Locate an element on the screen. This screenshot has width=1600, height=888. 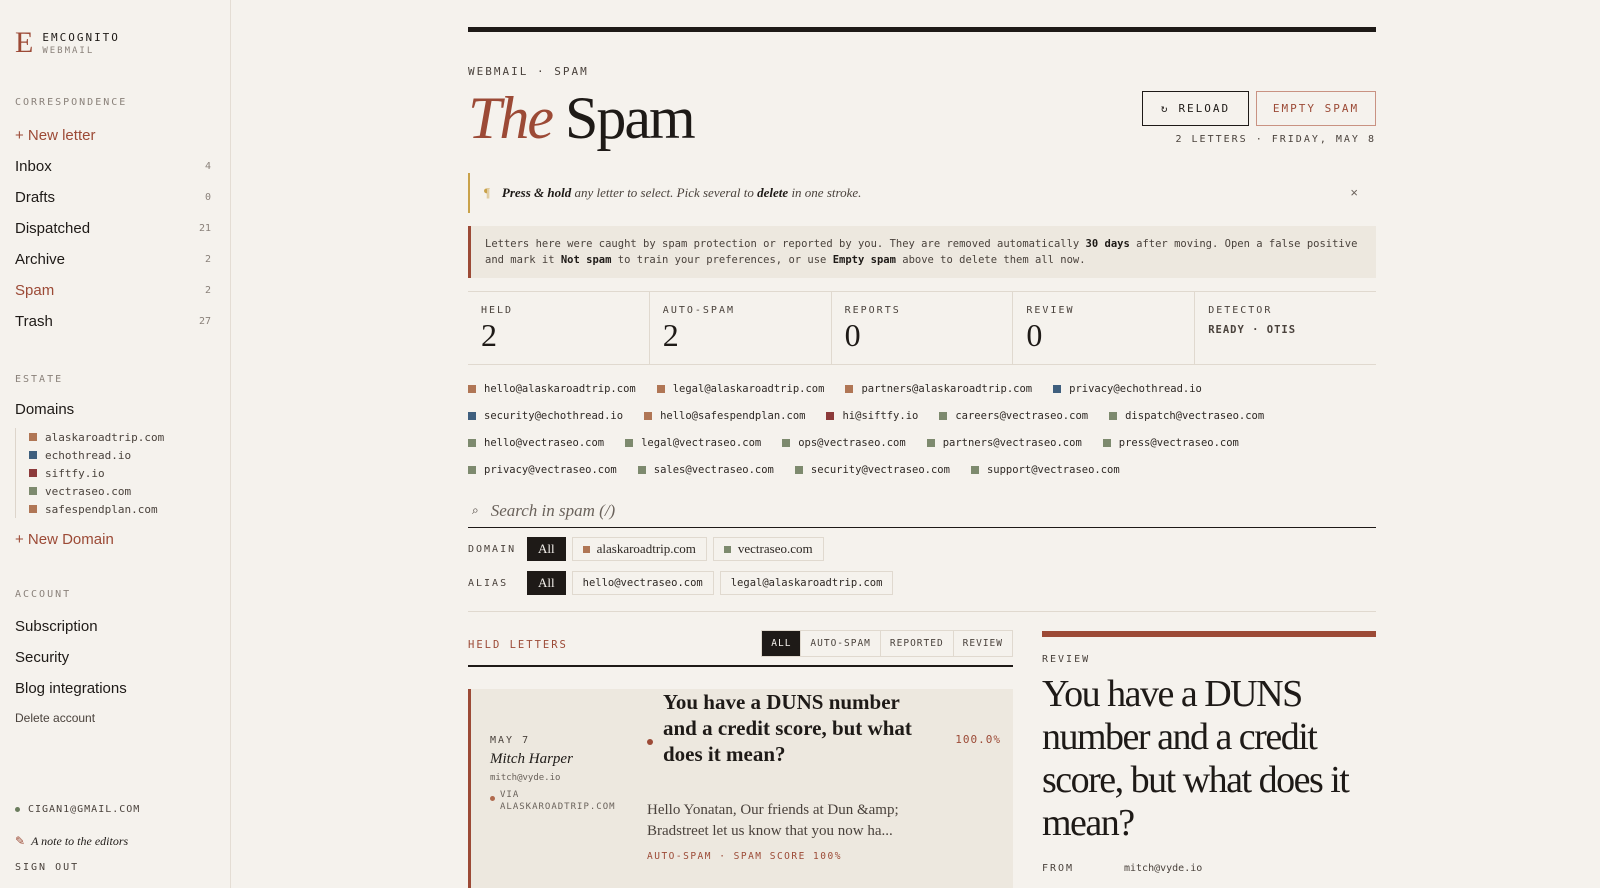
domain-filter-chip: alaskaroadtrip.com is located at coordinates (639, 549).